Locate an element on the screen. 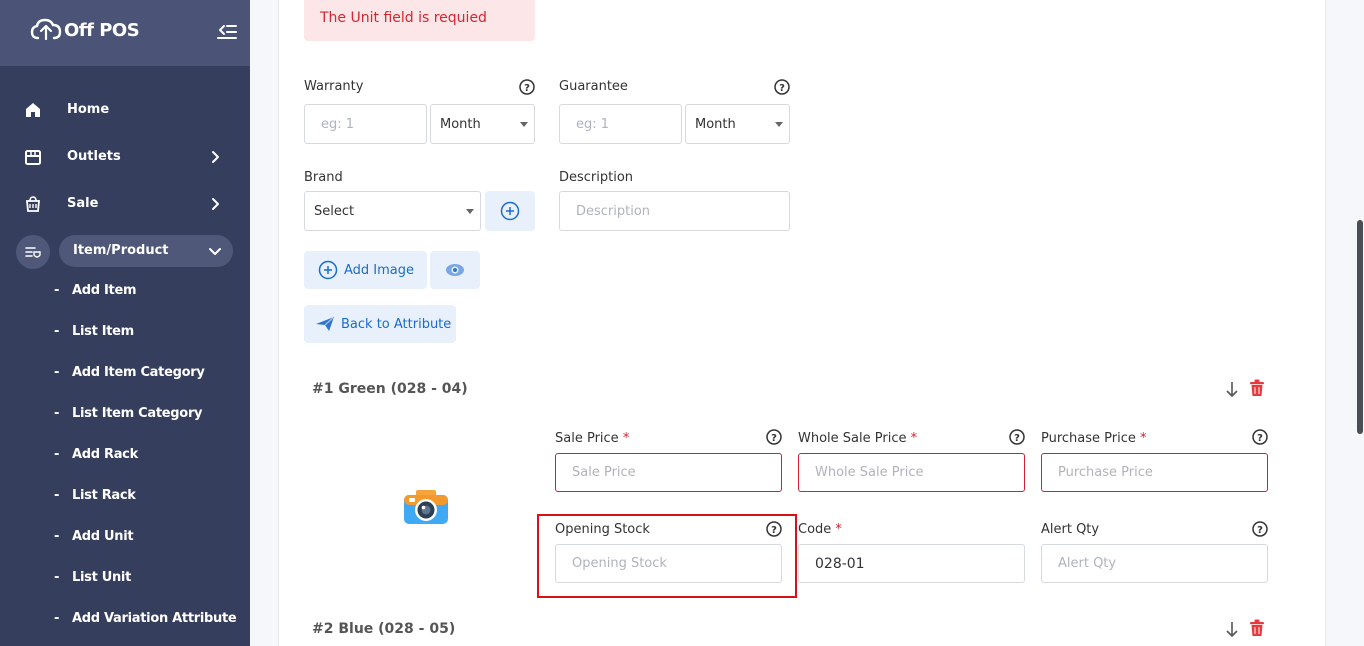 The width and height of the screenshot is (1364, 646). whole-sale-price-label-text: Whole Sale Price is located at coordinates (852, 438).